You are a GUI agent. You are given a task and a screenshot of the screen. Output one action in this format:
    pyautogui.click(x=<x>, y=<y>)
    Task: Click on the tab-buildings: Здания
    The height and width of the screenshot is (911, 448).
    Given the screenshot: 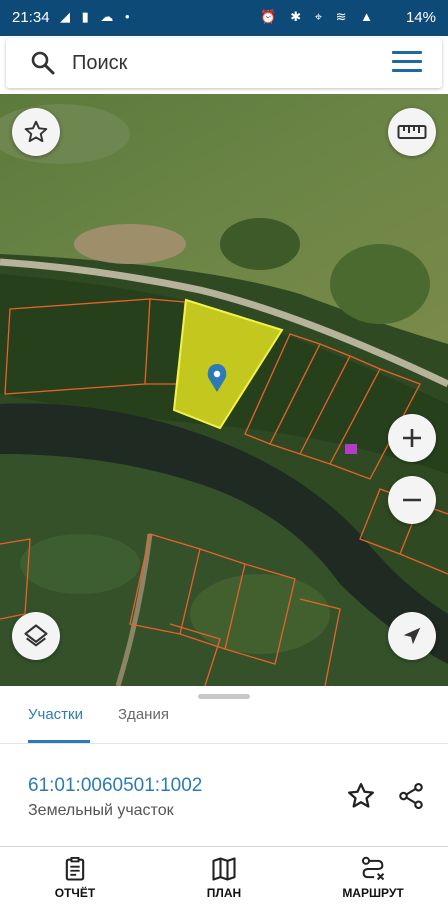 What is the action you would take?
    pyautogui.click(x=143, y=714)
    